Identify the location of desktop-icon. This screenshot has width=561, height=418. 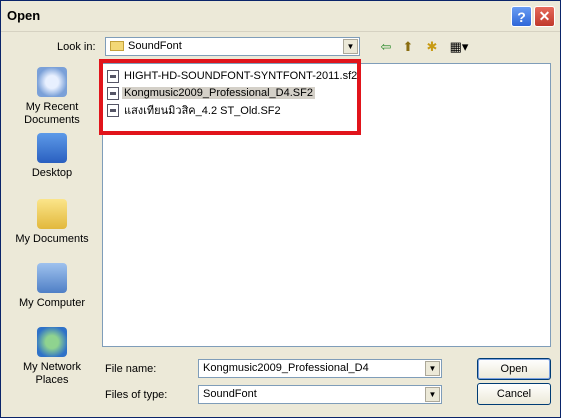
(52, 148).